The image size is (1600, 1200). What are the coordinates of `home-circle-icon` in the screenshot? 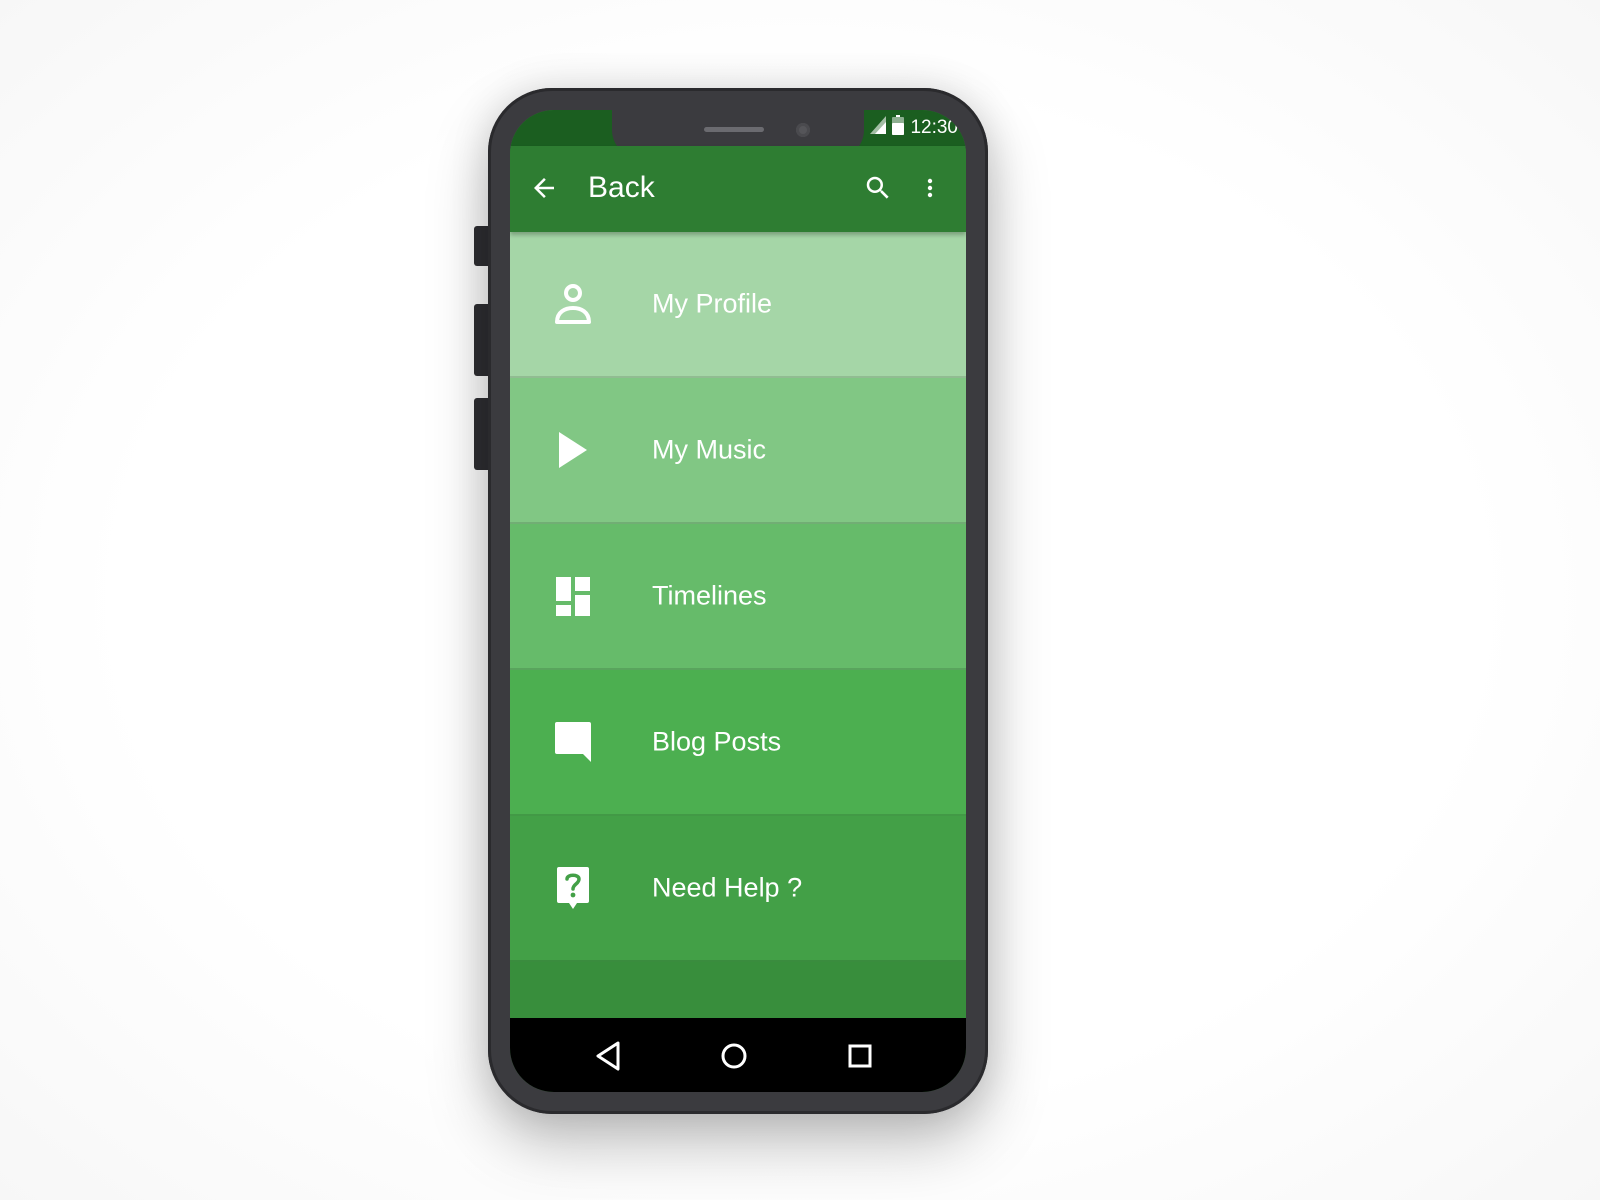 It's located at (734, 1056).